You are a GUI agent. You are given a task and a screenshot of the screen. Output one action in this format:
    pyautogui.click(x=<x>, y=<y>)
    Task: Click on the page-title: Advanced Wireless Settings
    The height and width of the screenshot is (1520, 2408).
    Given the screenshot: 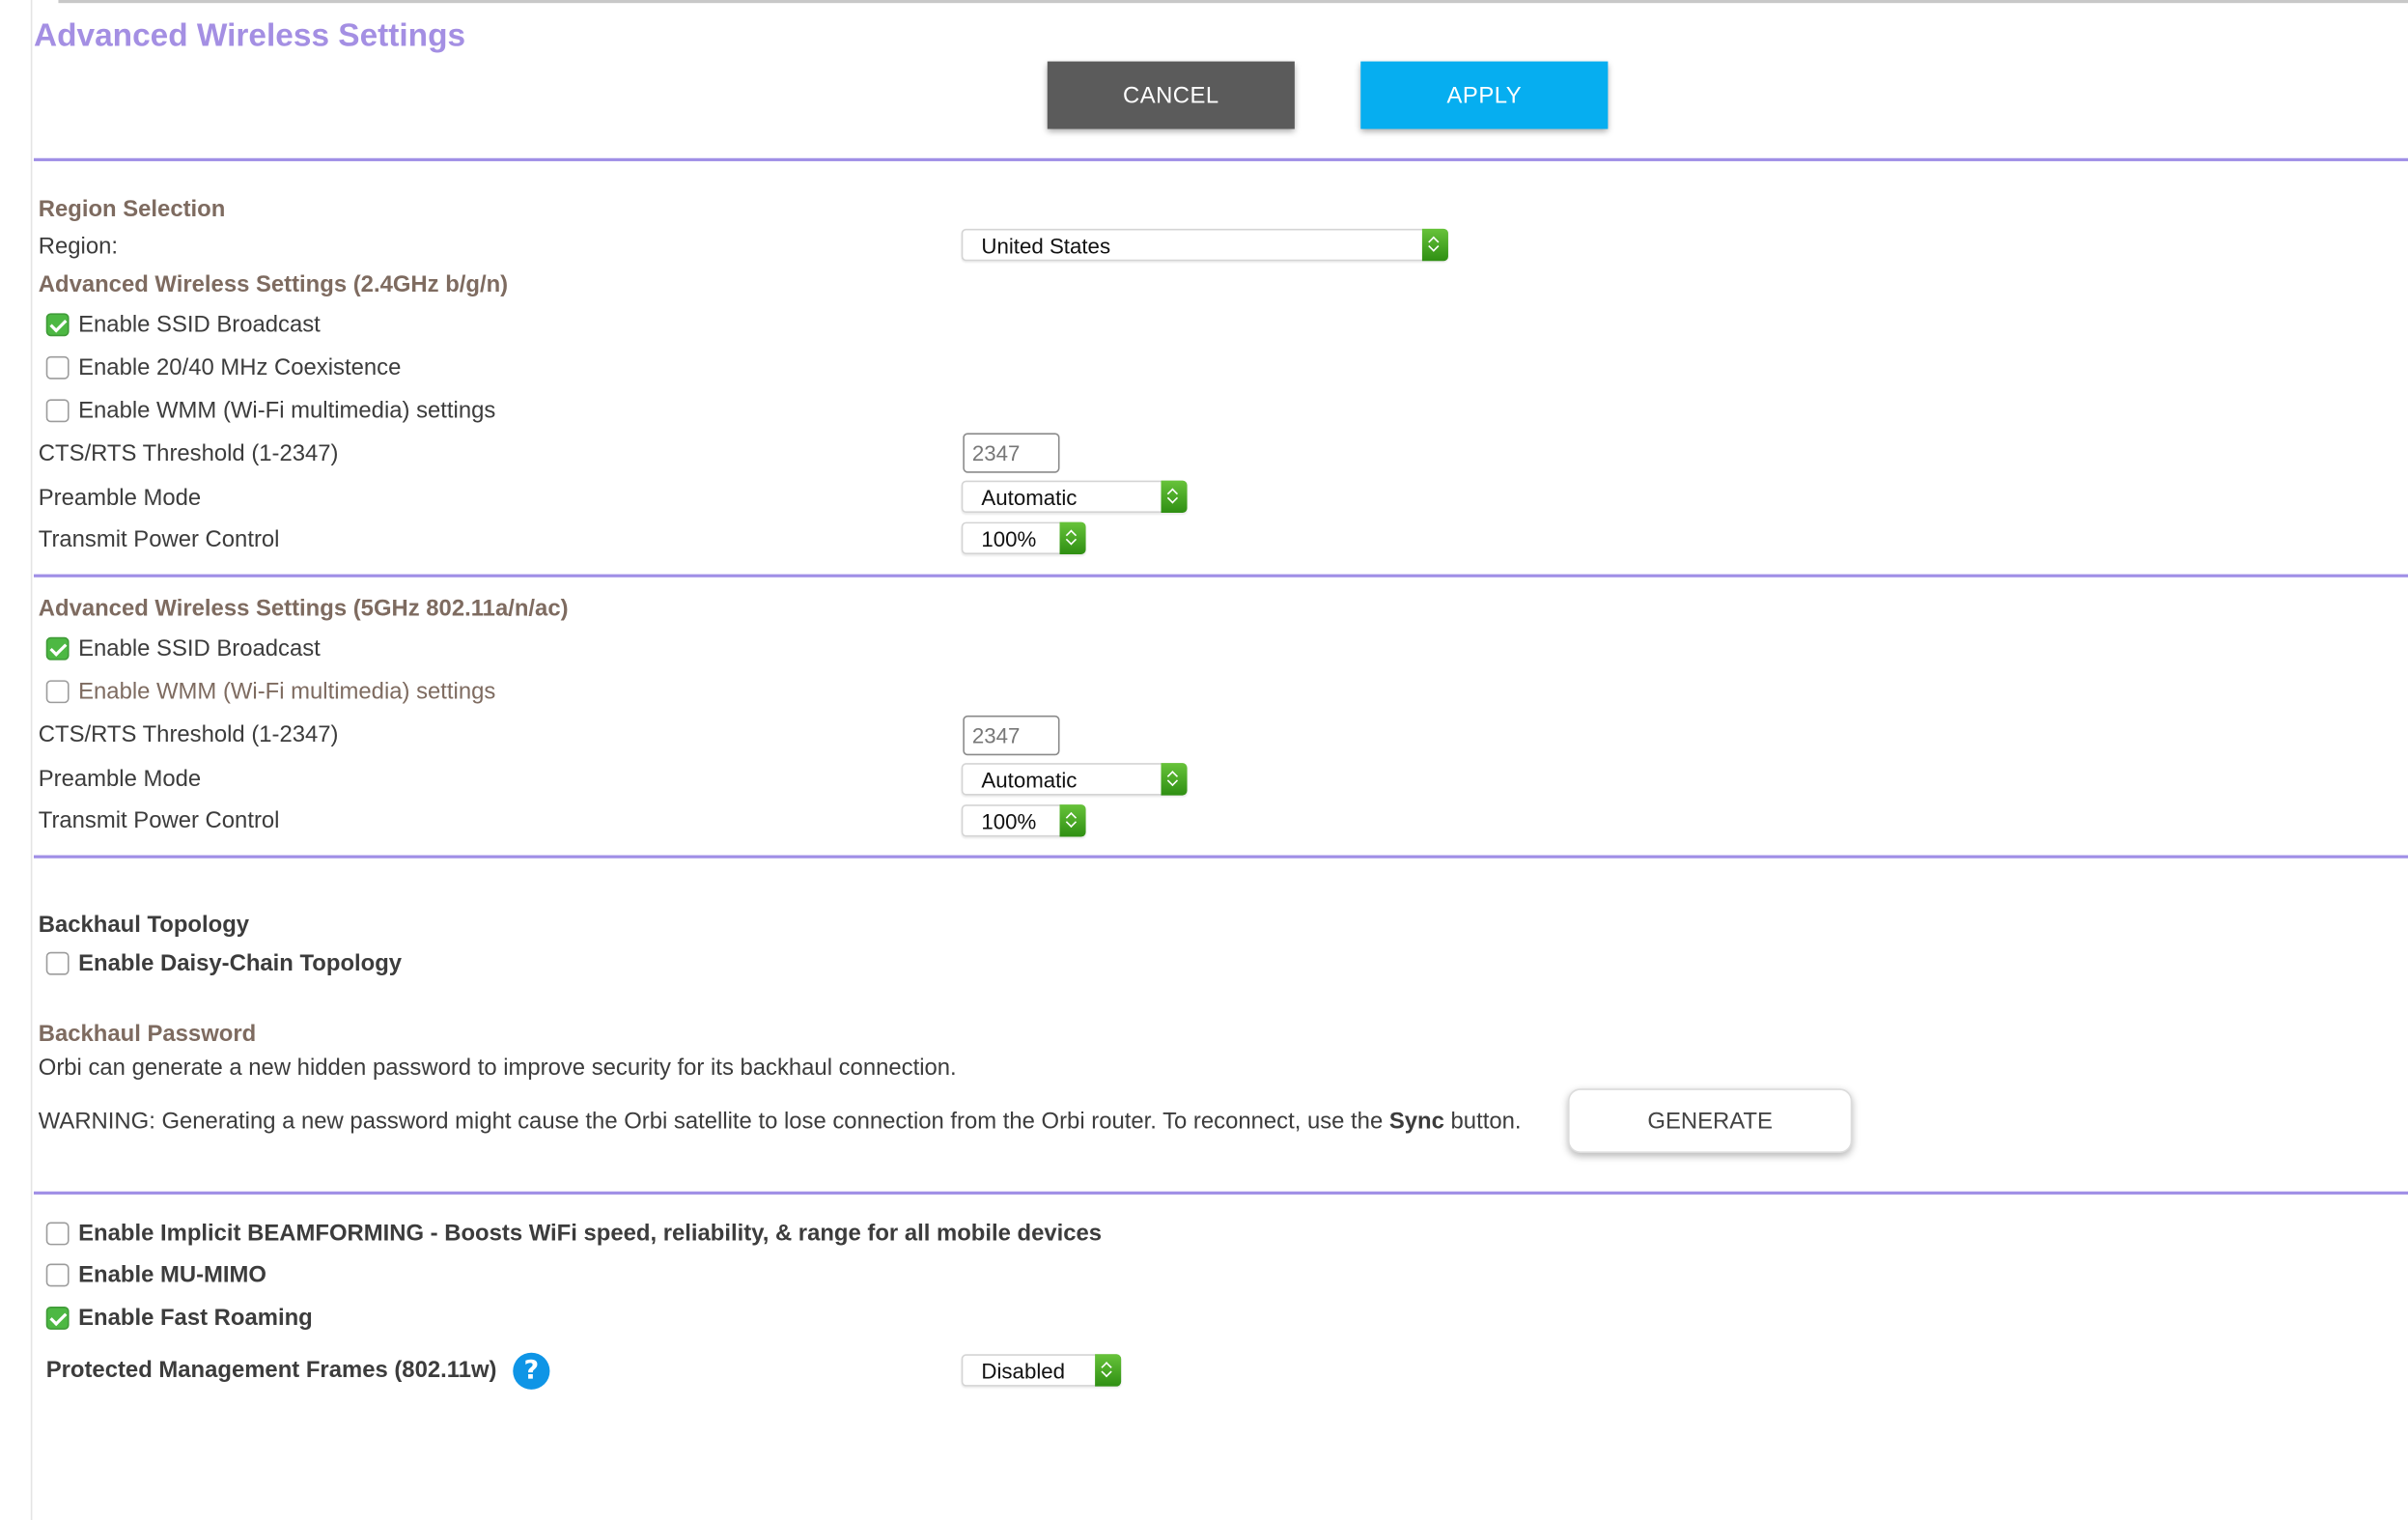 What is the action you would take?
    pyautogui.click(x=250, y=36)
    